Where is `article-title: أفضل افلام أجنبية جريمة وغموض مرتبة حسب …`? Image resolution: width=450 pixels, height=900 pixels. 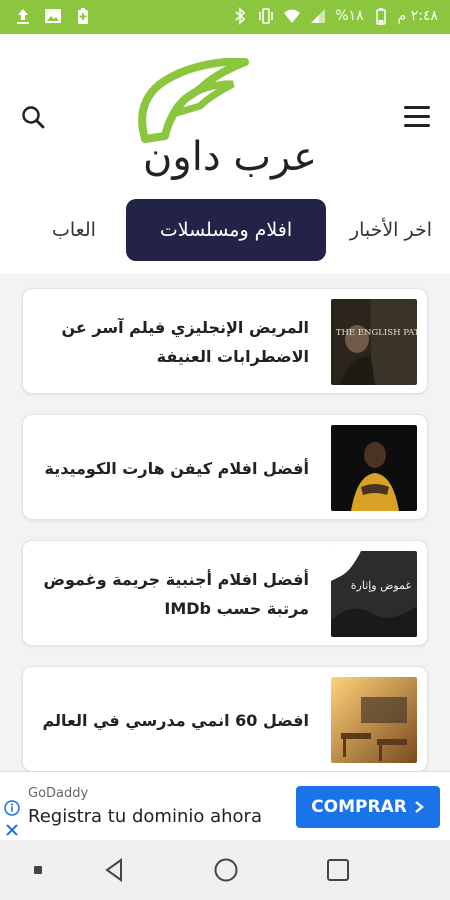
article-title: أفضل افلام أجنبية جريمة وغموض مرتبة حسب … is located at coordinates (173, 594).